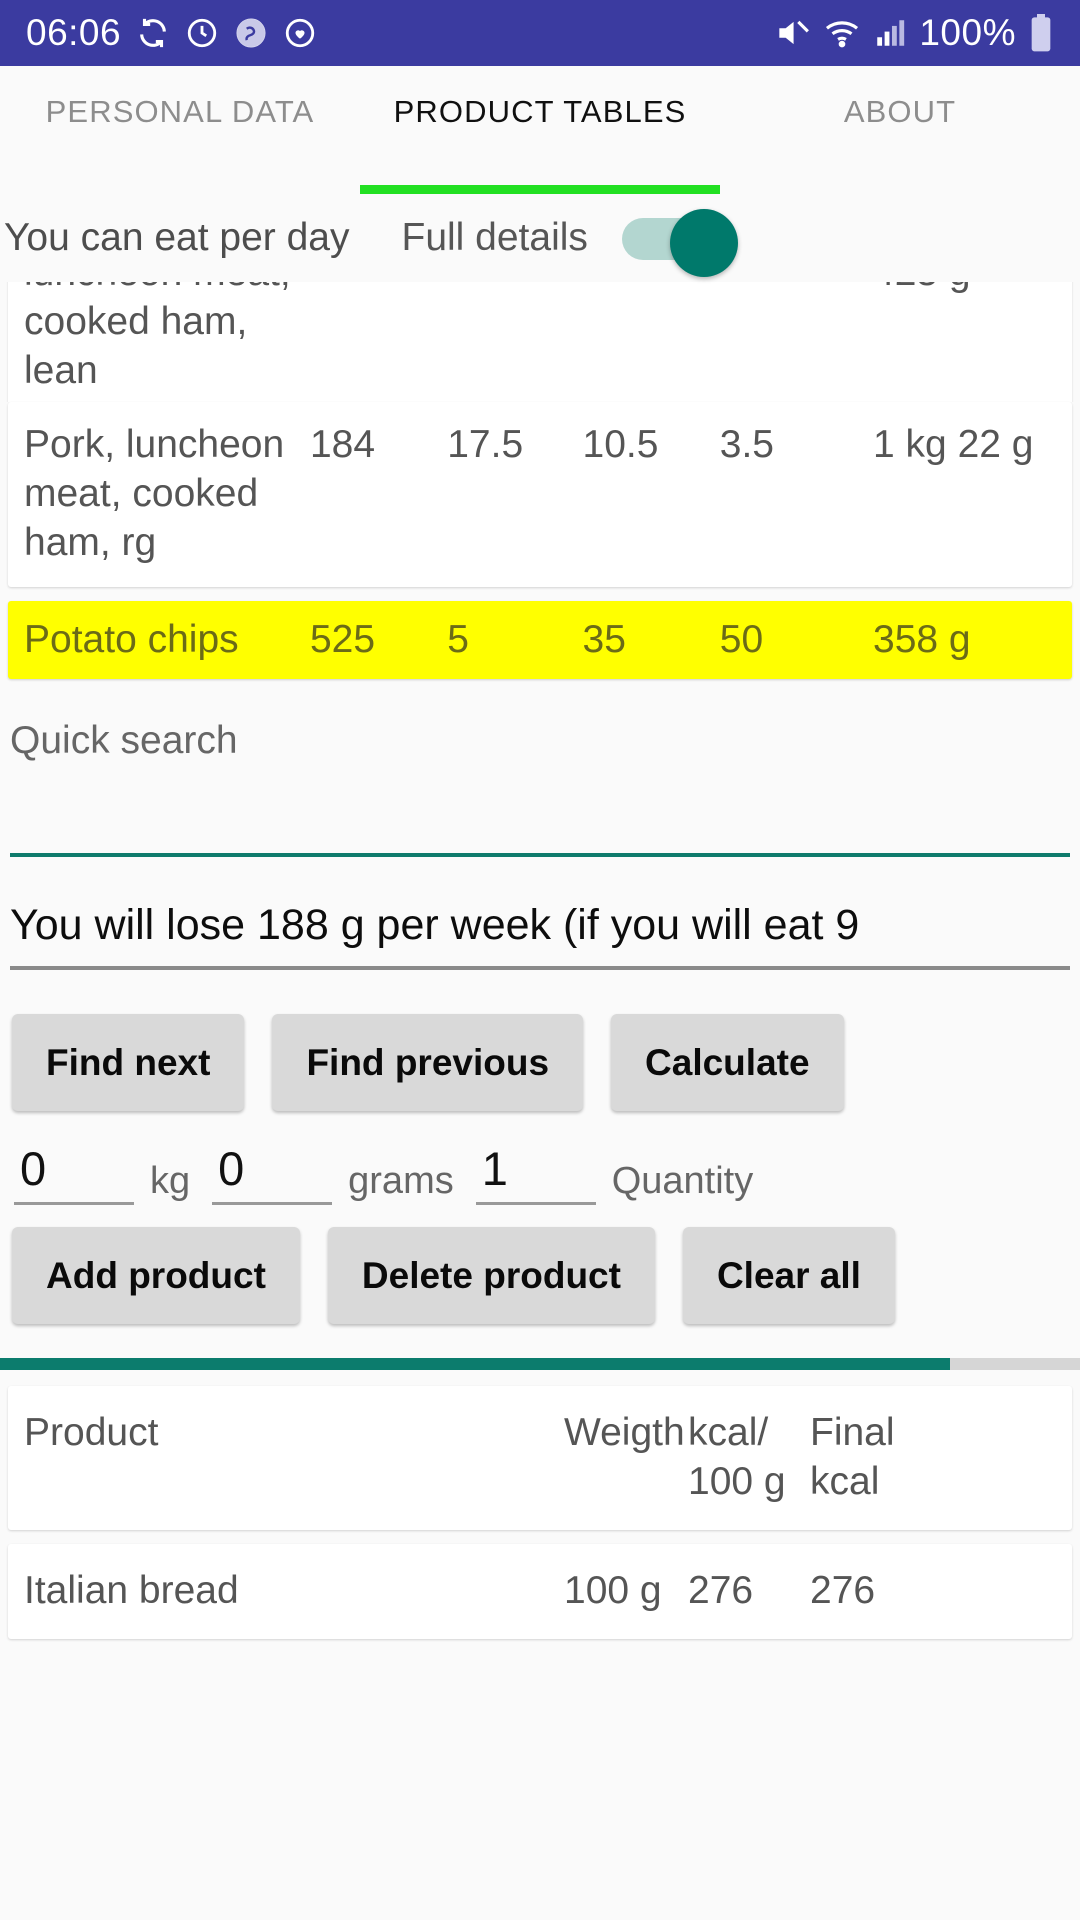 This screenshot has height=1920, width=1080. What do you see at coordinates (852, 1456) in the screenshot?
I see `header-final-kcal: Final kcal` at bounding box center [852, 1456].